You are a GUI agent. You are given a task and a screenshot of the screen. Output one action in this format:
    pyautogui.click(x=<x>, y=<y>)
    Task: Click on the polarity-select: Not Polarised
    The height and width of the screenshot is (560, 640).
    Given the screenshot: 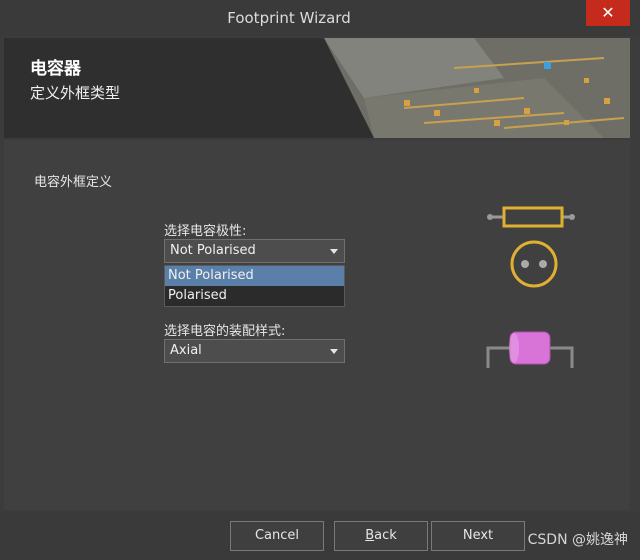 What is the action you would take?
    pyautogui.click(x=254, y=251)
    